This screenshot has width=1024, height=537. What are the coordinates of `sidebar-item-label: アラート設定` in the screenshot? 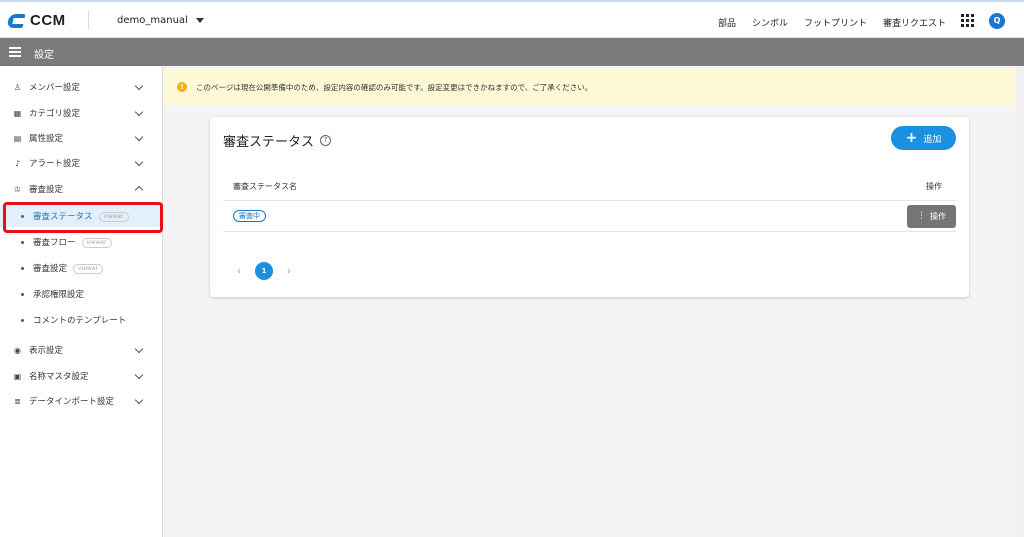 It's located at (55, 164).